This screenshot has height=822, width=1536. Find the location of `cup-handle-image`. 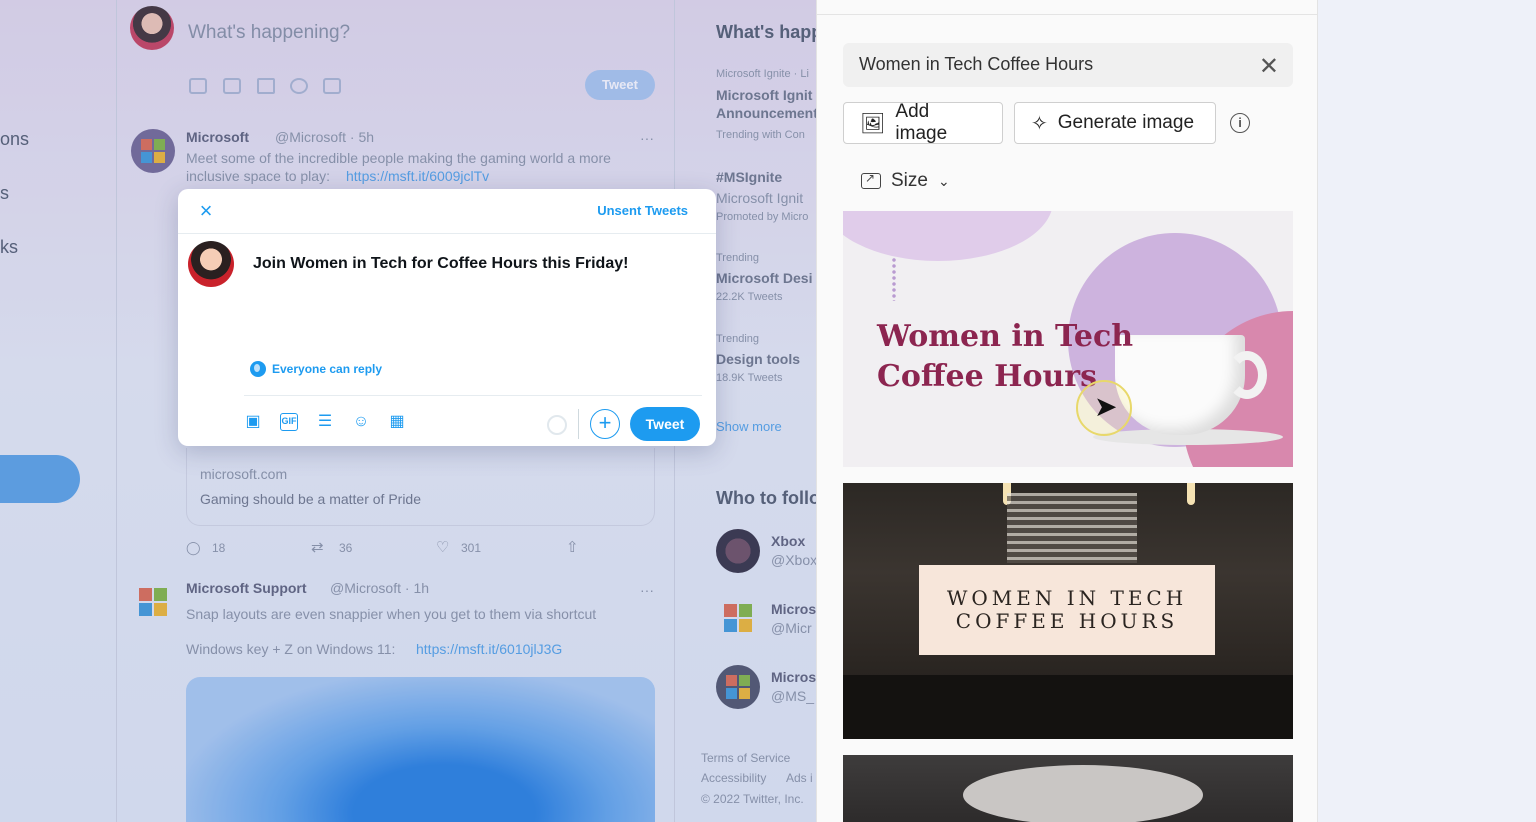

cup-handle-image is located at coordinates (1247, 375).